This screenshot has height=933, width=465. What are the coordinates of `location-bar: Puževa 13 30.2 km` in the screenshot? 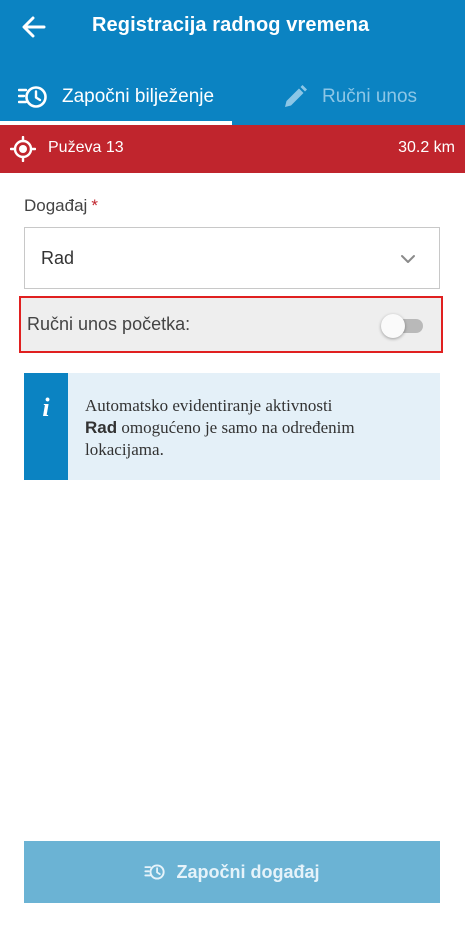 It's located at (232, 149).